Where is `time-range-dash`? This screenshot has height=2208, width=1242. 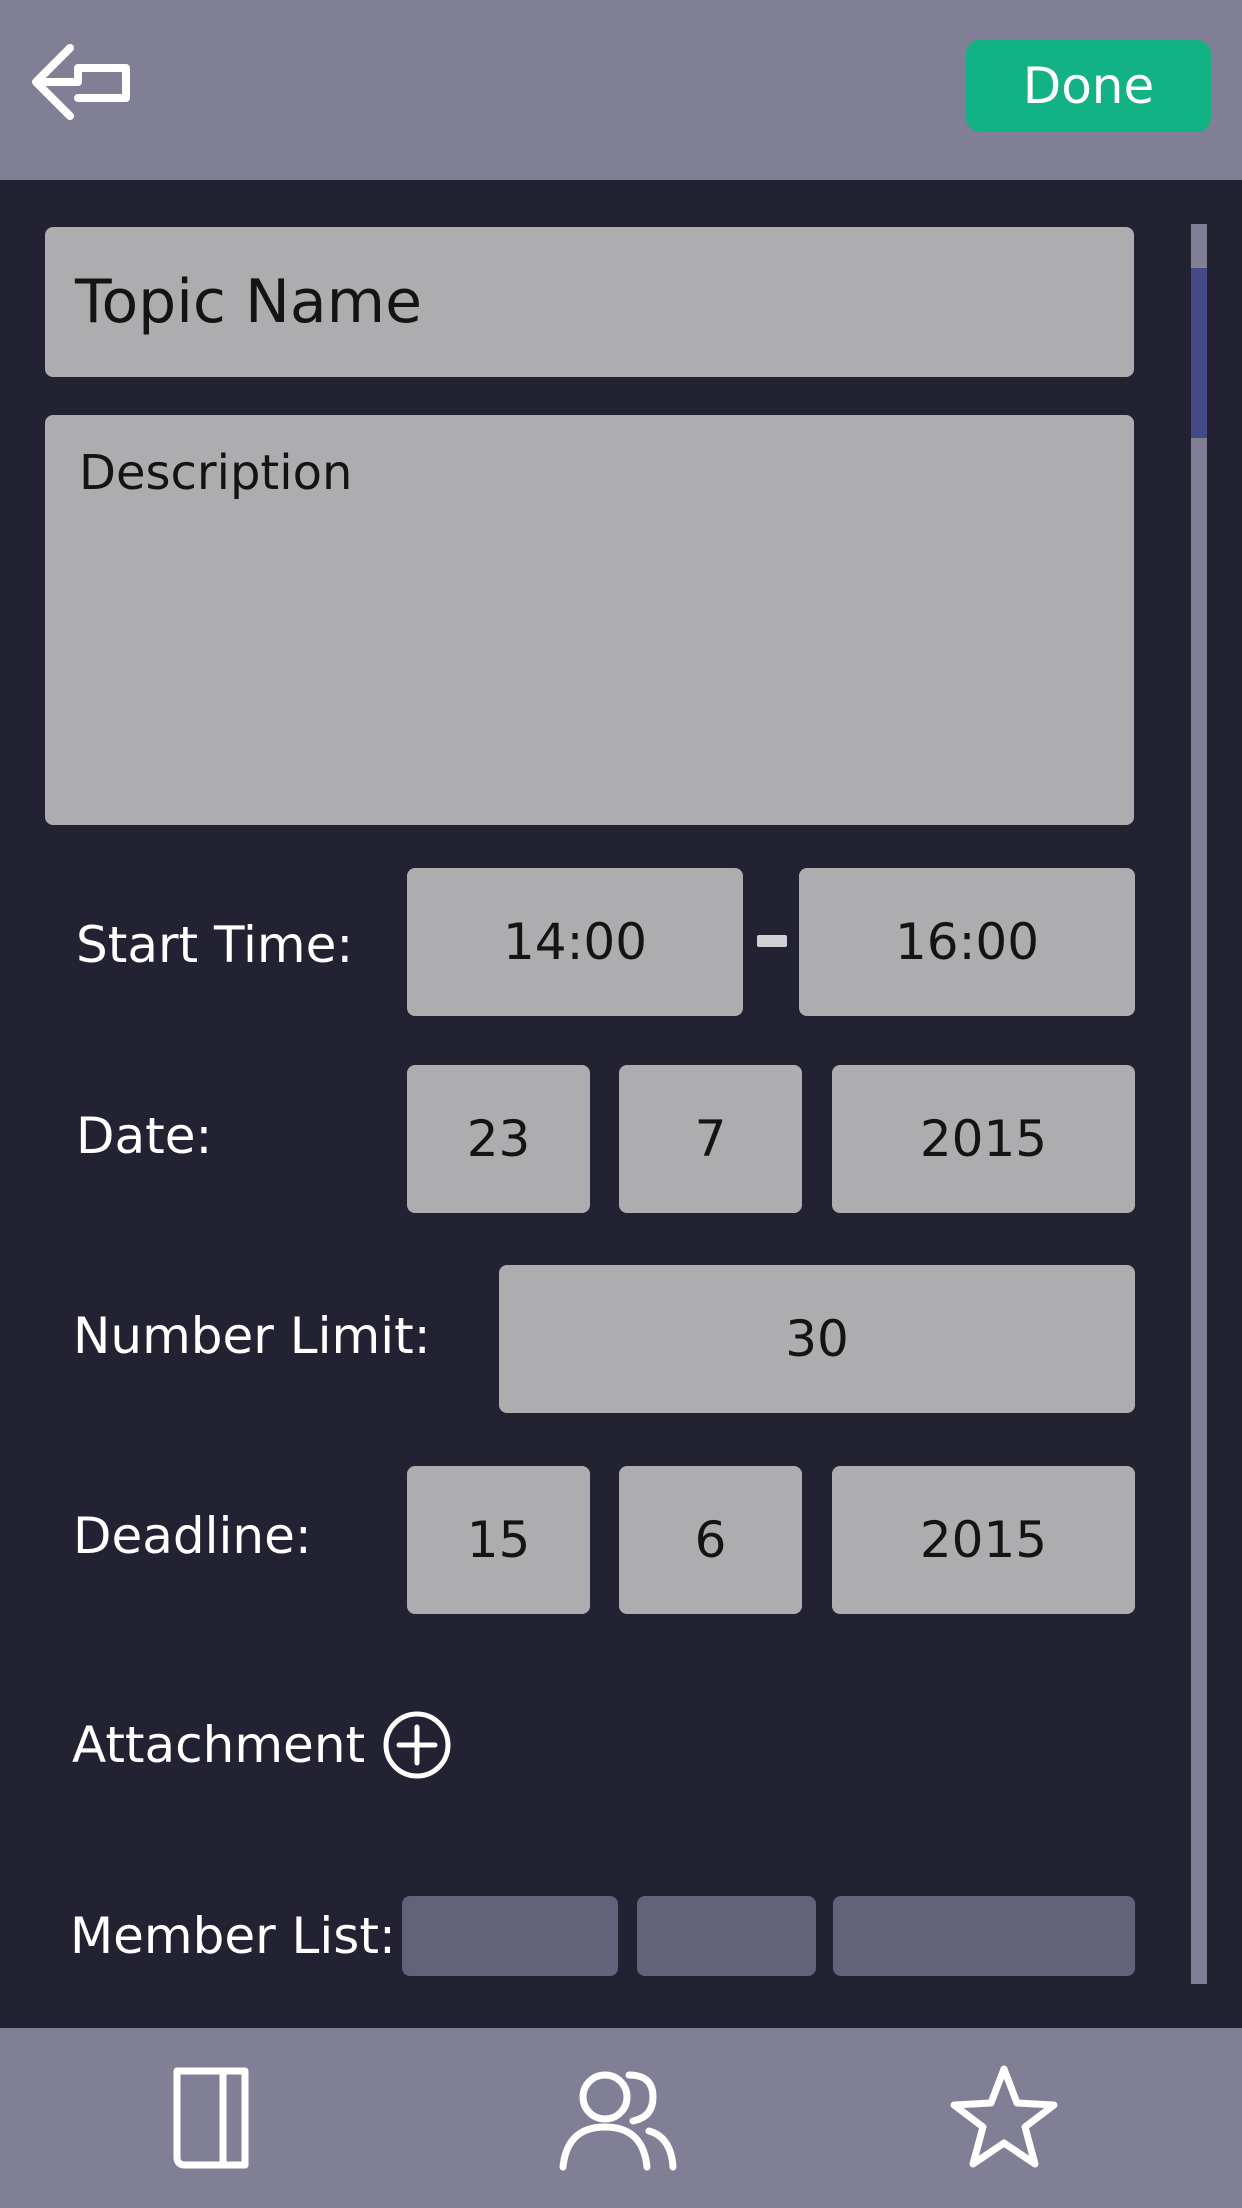 time-range-dash is located at coordinates (772, 941).